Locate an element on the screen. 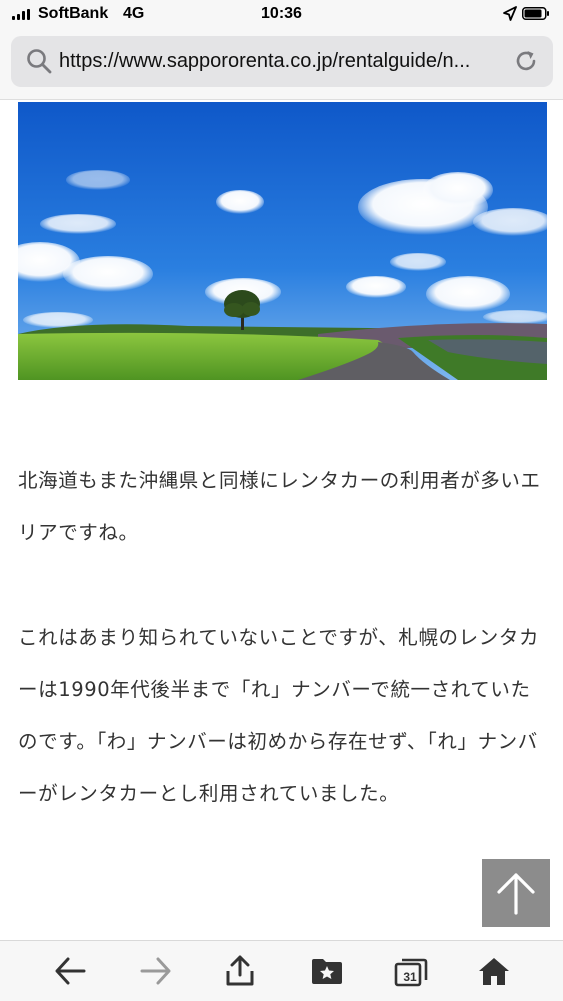 The image size is (563, 1001). tabs-button: 31 is located at coordinates (411, 971).